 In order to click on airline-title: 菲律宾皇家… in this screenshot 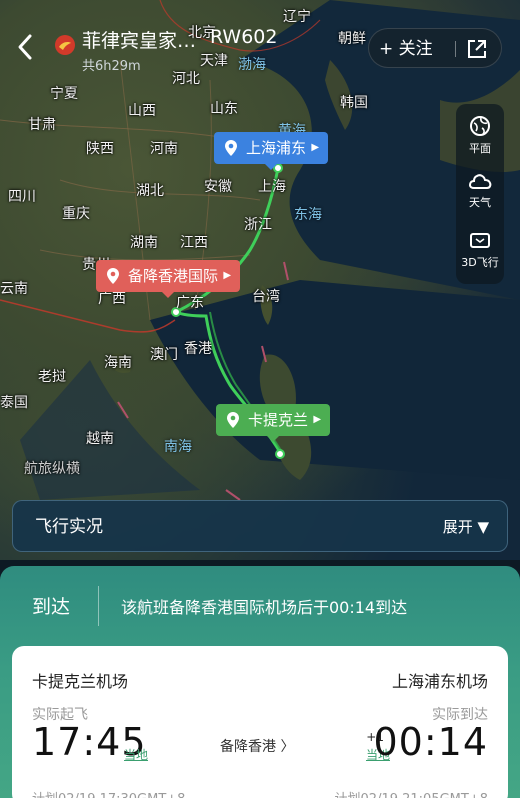, I will do `click(139, 41)`.